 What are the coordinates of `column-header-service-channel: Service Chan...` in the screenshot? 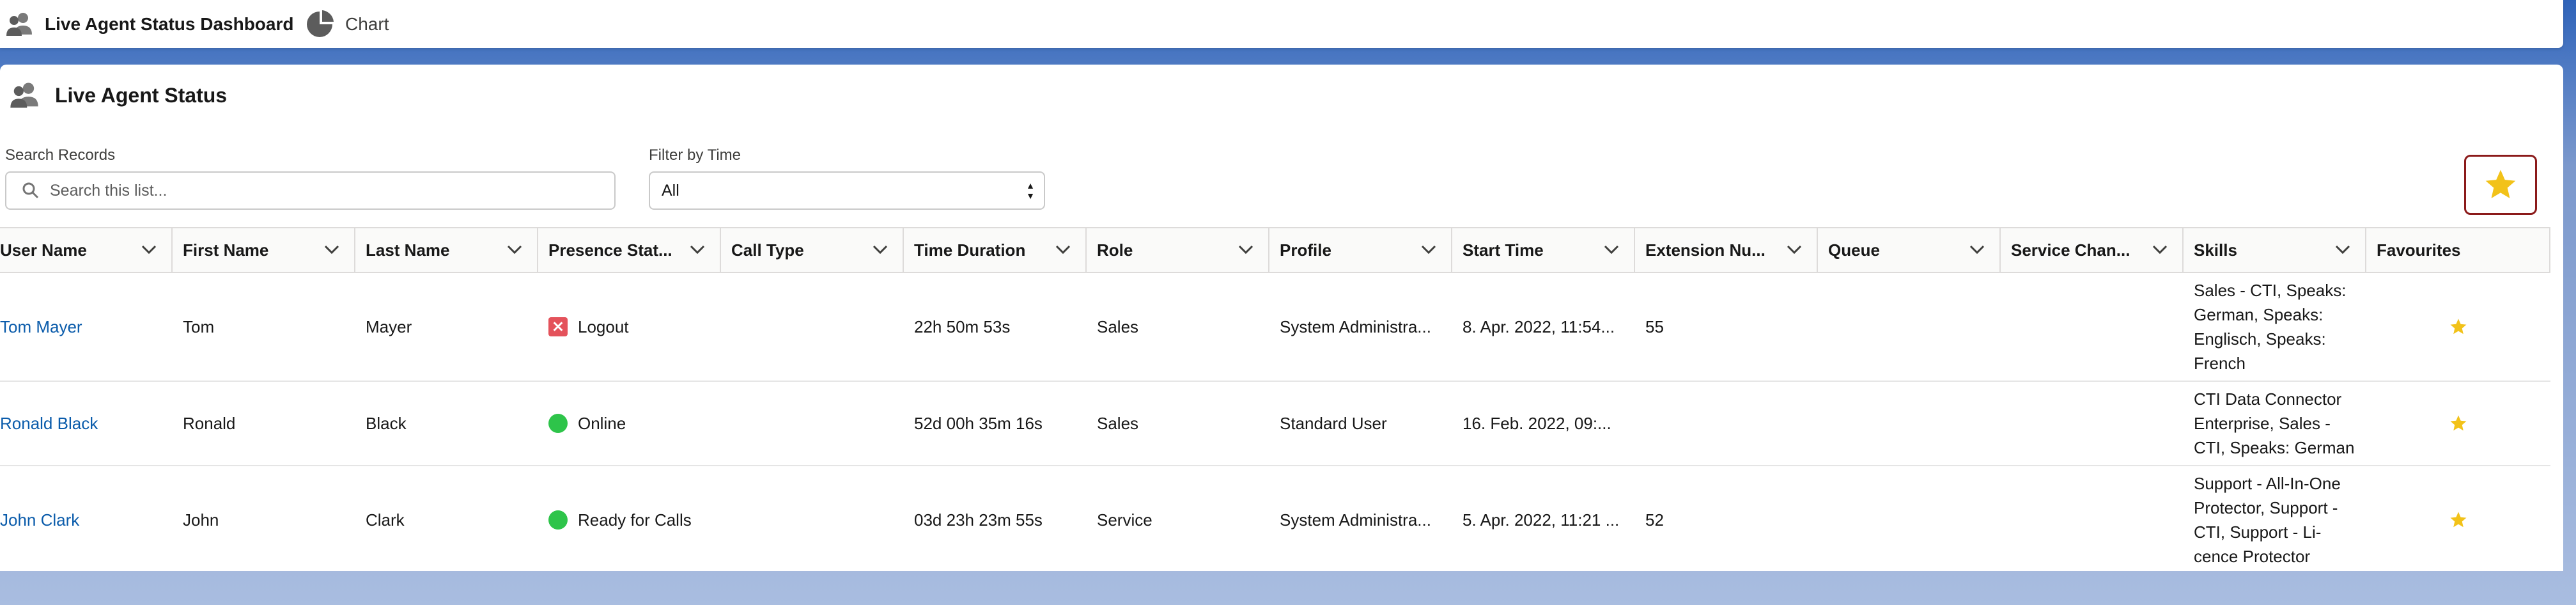 It's located at (2092, 250).